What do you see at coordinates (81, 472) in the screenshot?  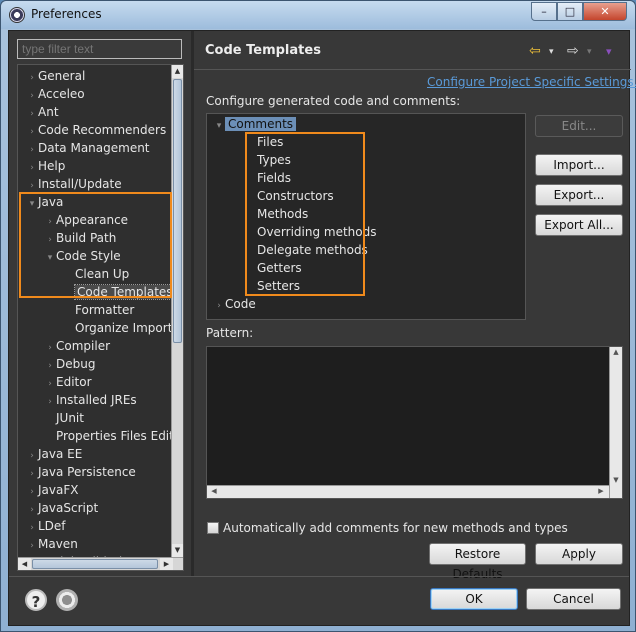 I see `tree-item: › Java Persistence` at bounding box center [81, 472].